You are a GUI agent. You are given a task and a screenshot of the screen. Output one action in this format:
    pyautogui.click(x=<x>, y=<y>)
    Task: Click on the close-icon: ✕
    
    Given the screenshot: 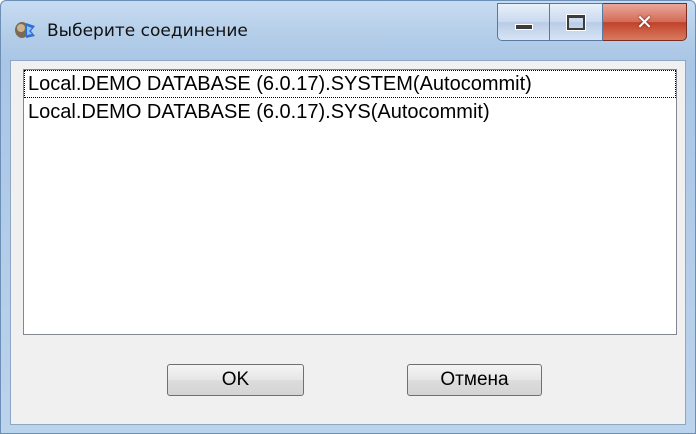 What is the action you would take?
    pyautogui.click(x=644, y=22)
    